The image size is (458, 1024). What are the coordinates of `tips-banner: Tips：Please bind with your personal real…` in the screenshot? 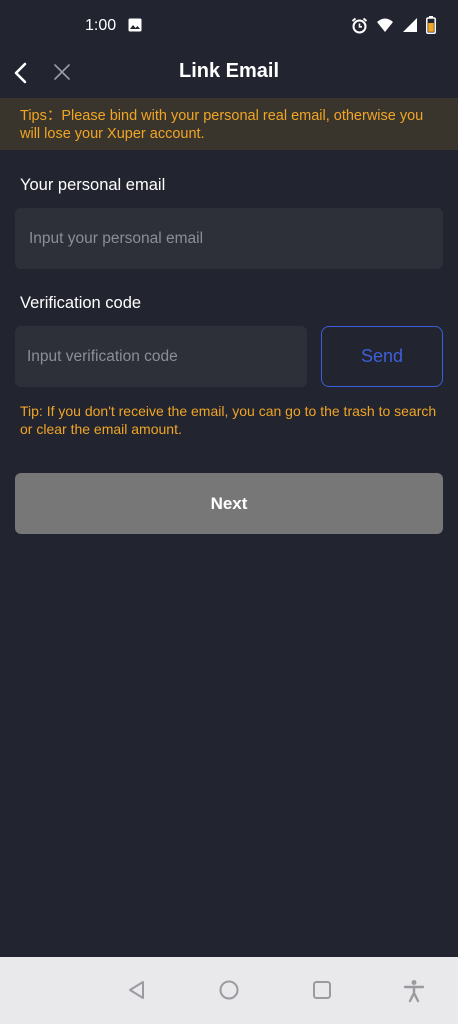 It's located at (229, 124).